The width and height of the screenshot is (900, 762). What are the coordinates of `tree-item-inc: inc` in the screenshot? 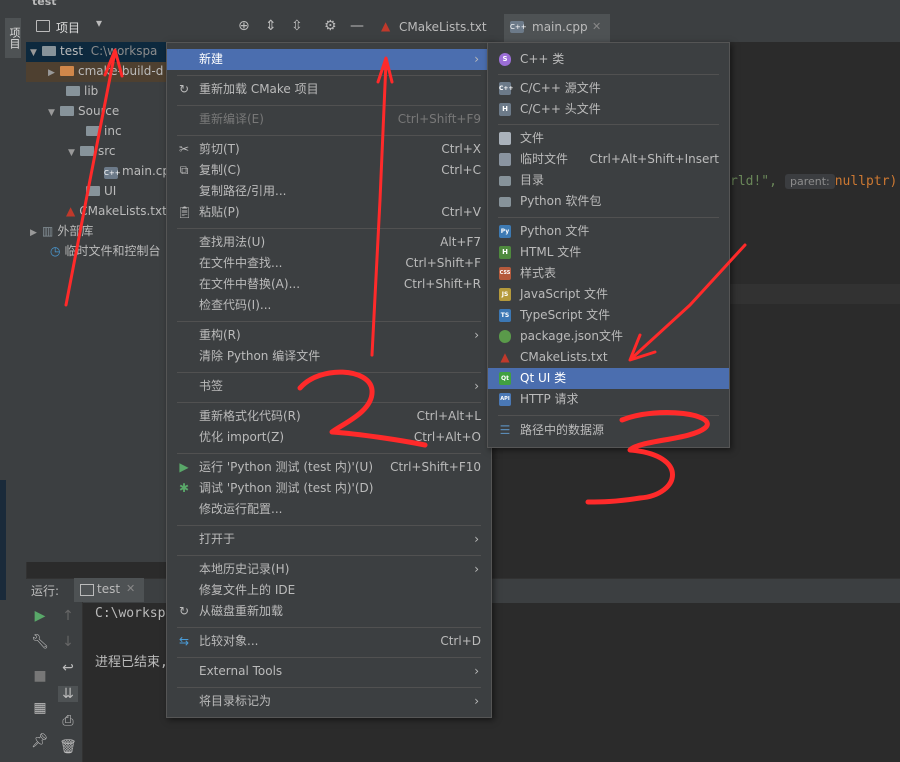 It's located at (104, 131).